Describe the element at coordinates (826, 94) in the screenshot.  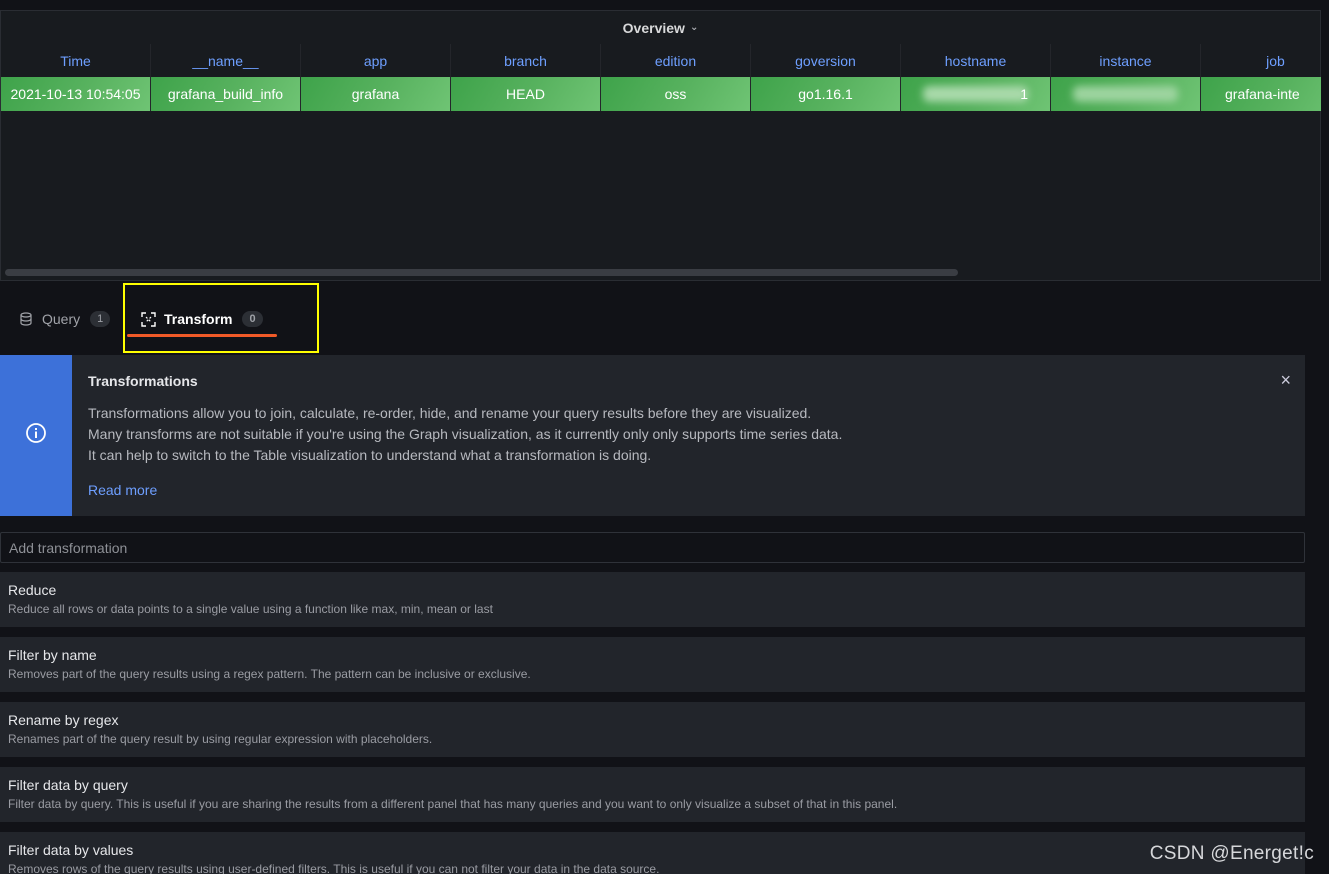
I see `table-cell-goversion: go1.16.1` at that location.